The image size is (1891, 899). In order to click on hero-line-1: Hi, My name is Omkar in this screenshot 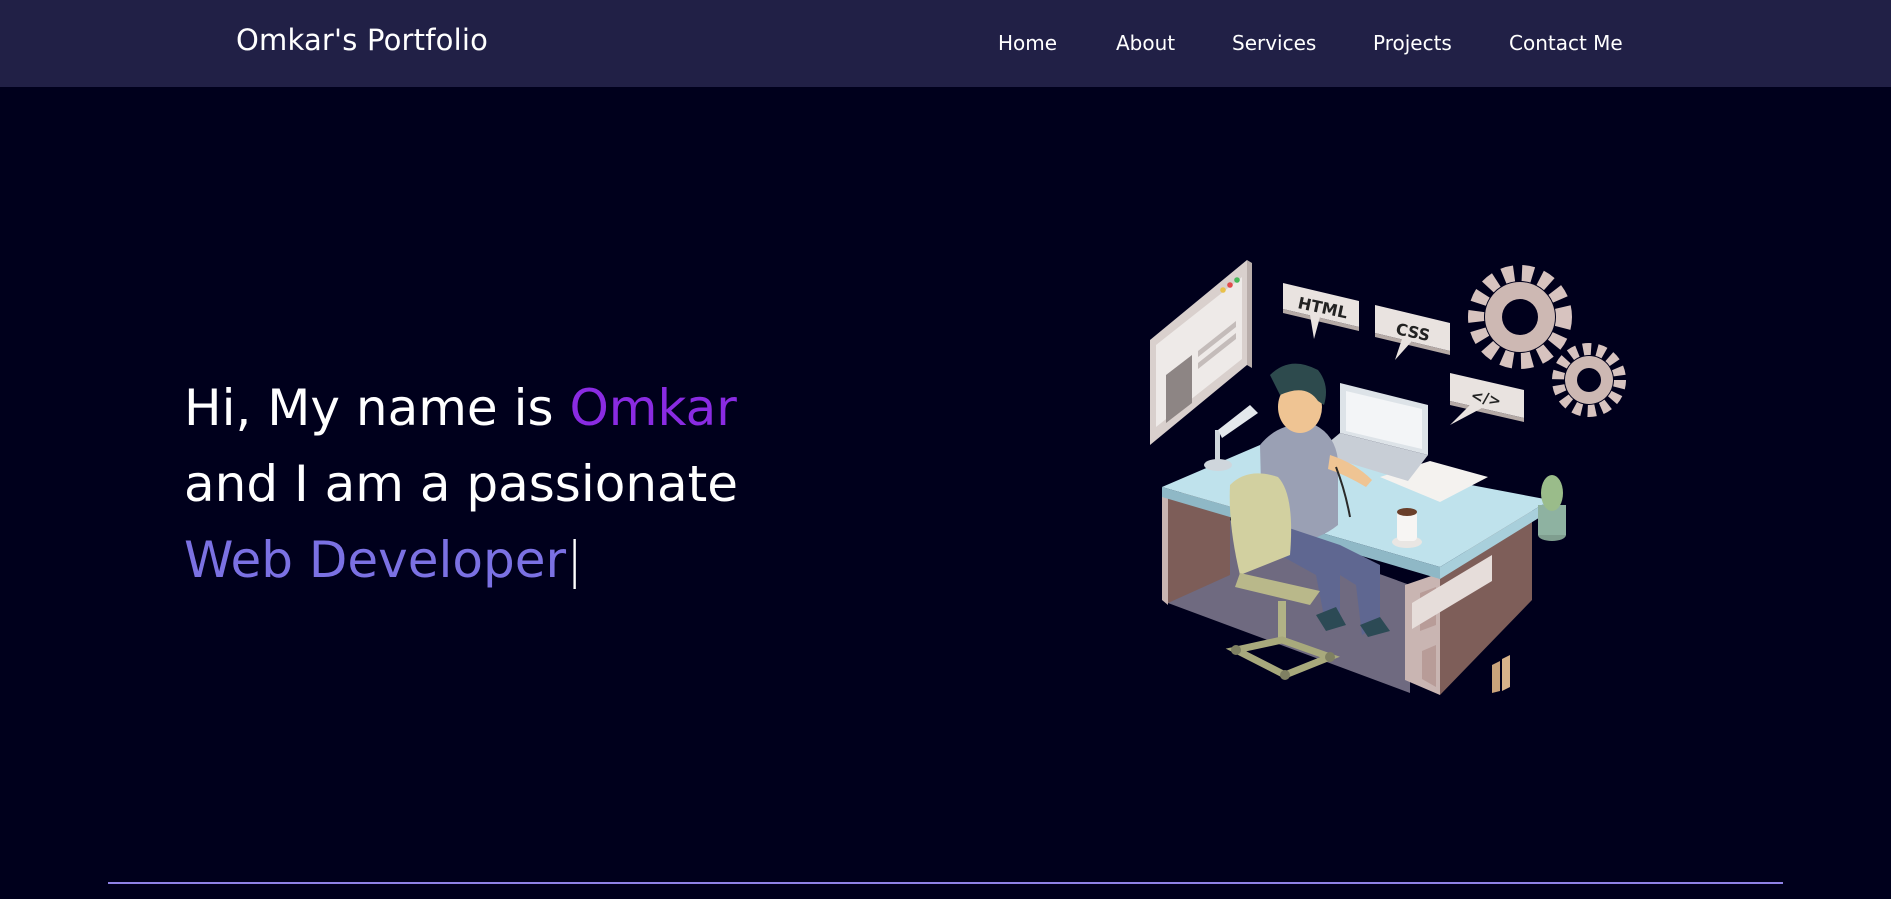, I will do `click(461, 408)`.